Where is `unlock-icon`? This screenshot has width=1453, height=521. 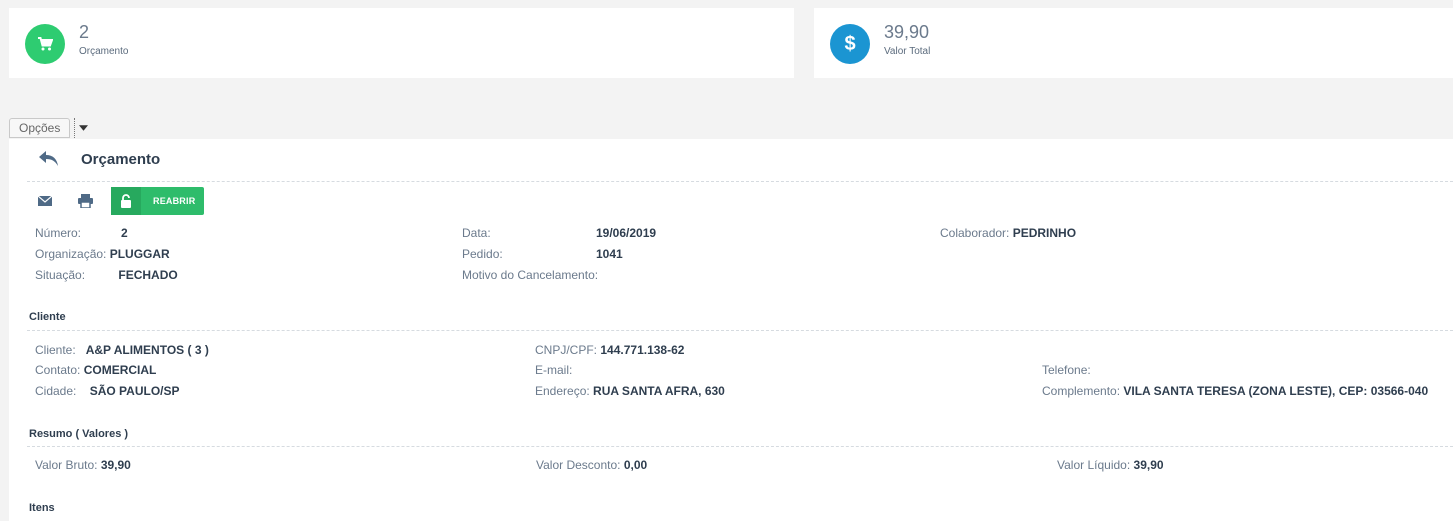
unlock-icon is located at coordinates (126, 201).